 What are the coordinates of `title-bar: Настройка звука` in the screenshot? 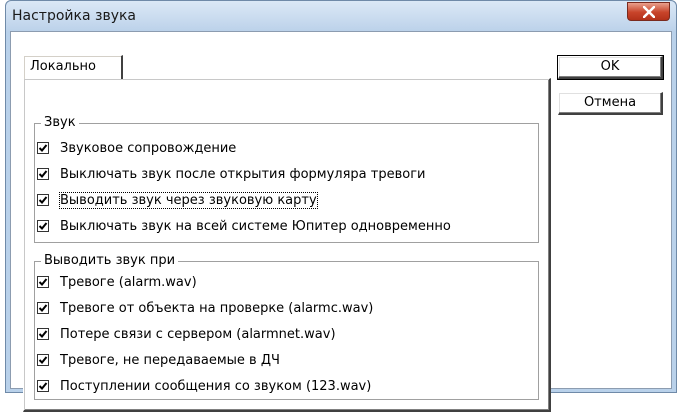 It's located at (341, 16).